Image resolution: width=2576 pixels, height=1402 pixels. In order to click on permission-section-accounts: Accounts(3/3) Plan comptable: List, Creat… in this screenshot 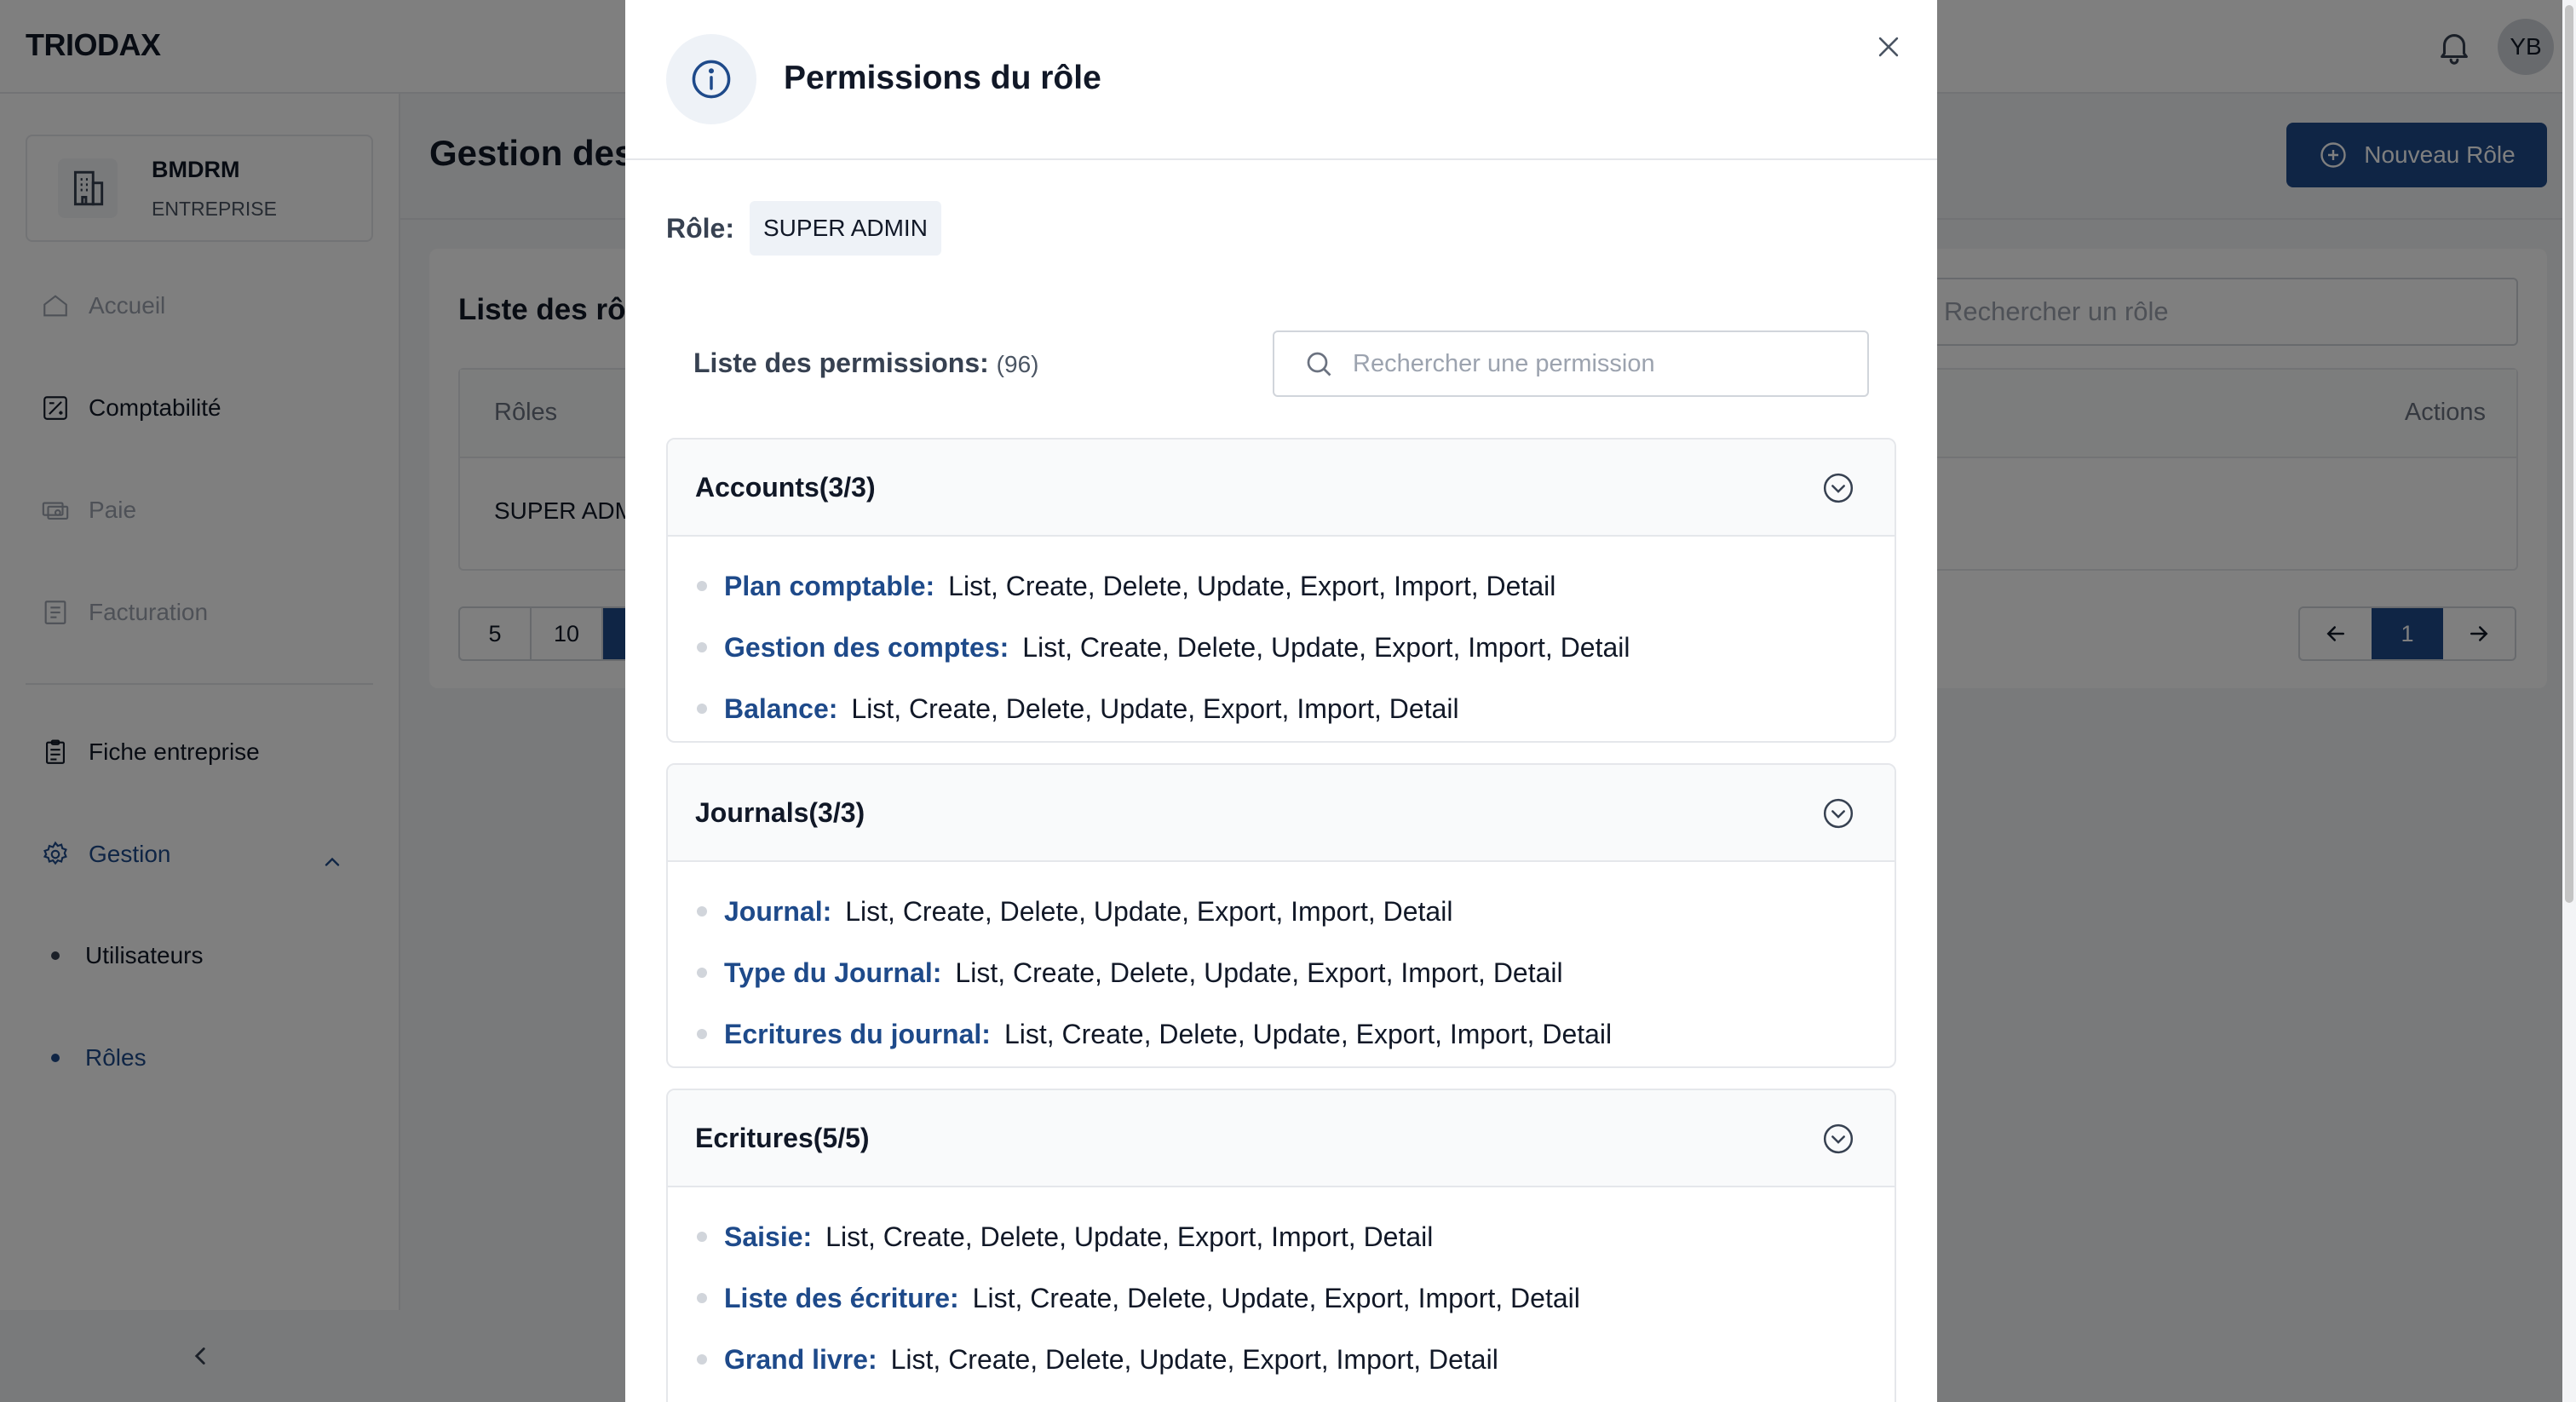, I will do `click(1281, 590)`.